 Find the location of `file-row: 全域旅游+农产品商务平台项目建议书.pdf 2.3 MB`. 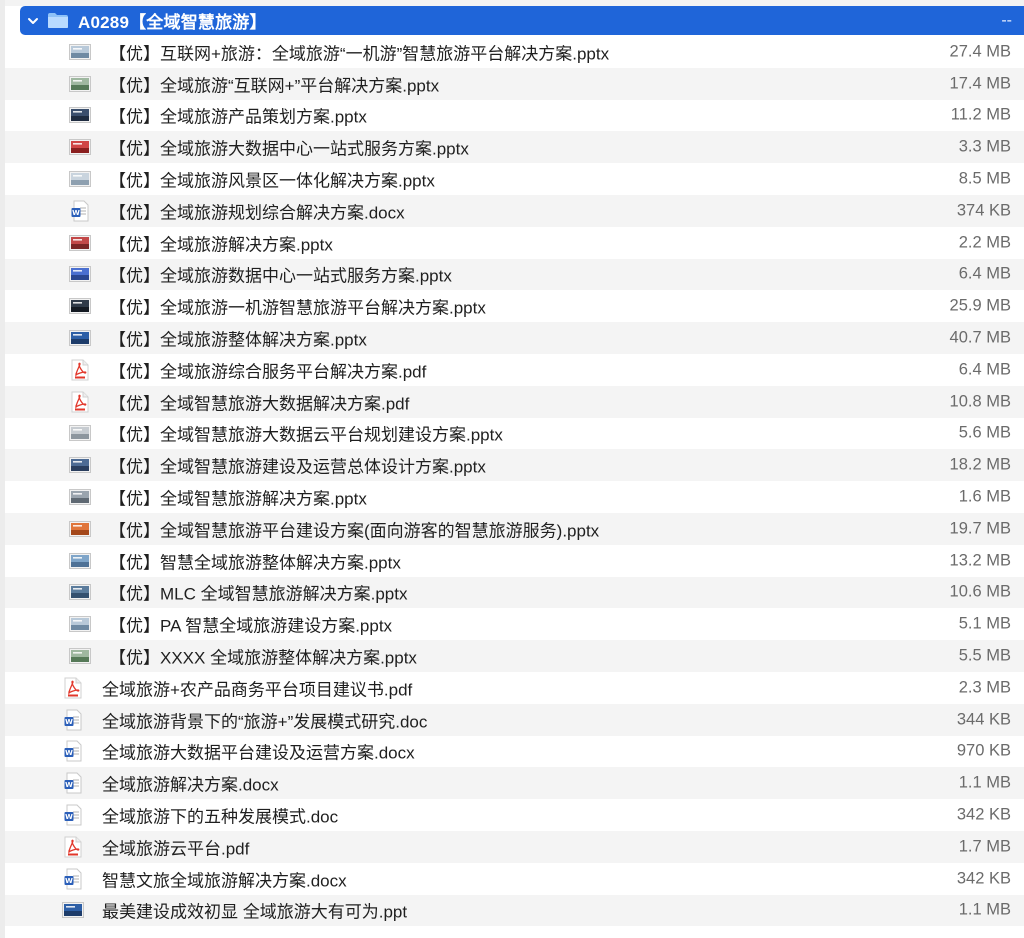

file-row: 全域旅游+农产品商务平台项目建议书.pdf 2.3 MB is located at coordinates (514, 688).